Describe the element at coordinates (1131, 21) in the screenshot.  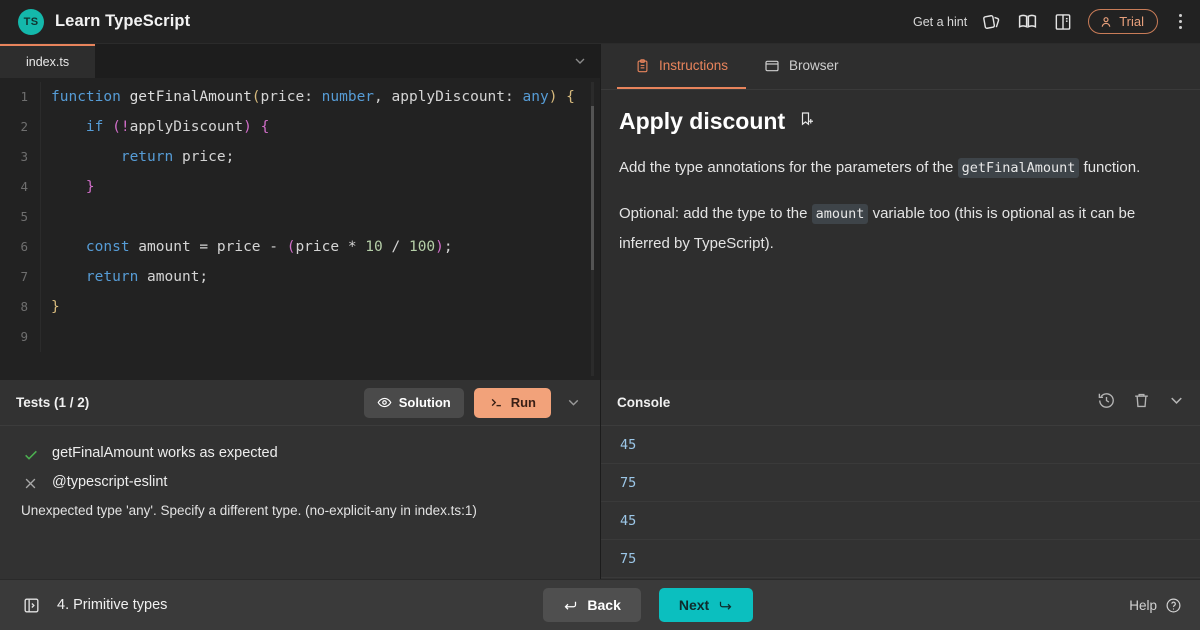
I see `trial-label: Trial` at that location.